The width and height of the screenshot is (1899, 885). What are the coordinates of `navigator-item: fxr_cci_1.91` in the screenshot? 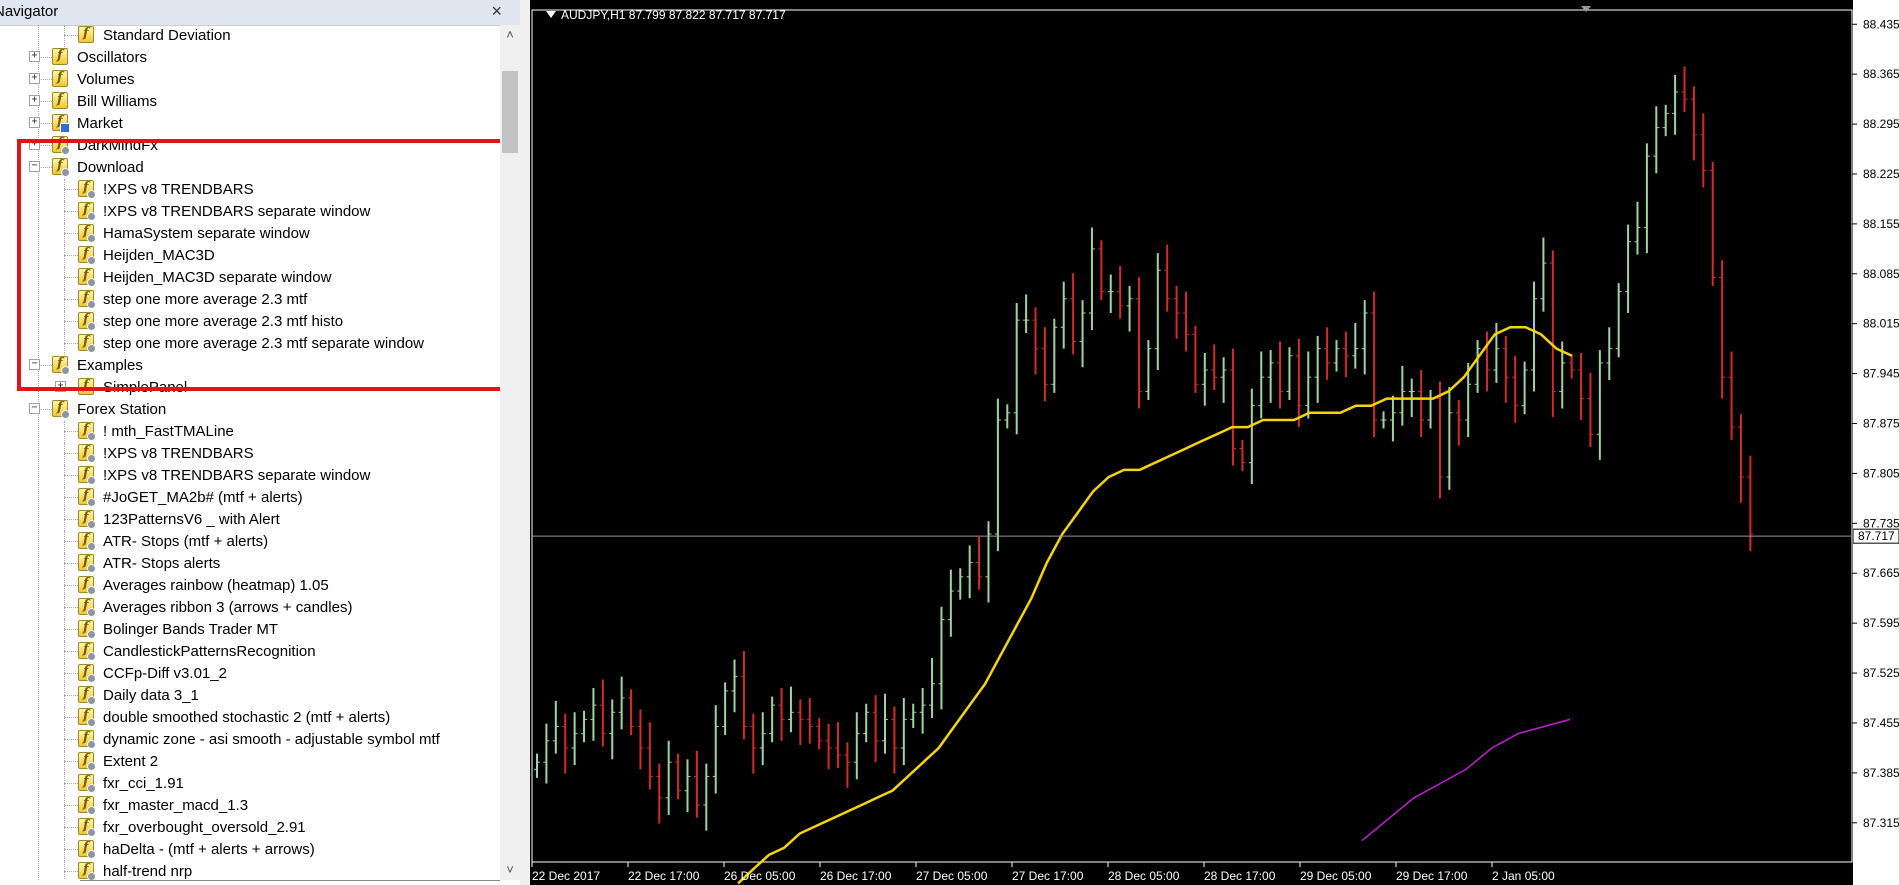 It's located at (249, 784).